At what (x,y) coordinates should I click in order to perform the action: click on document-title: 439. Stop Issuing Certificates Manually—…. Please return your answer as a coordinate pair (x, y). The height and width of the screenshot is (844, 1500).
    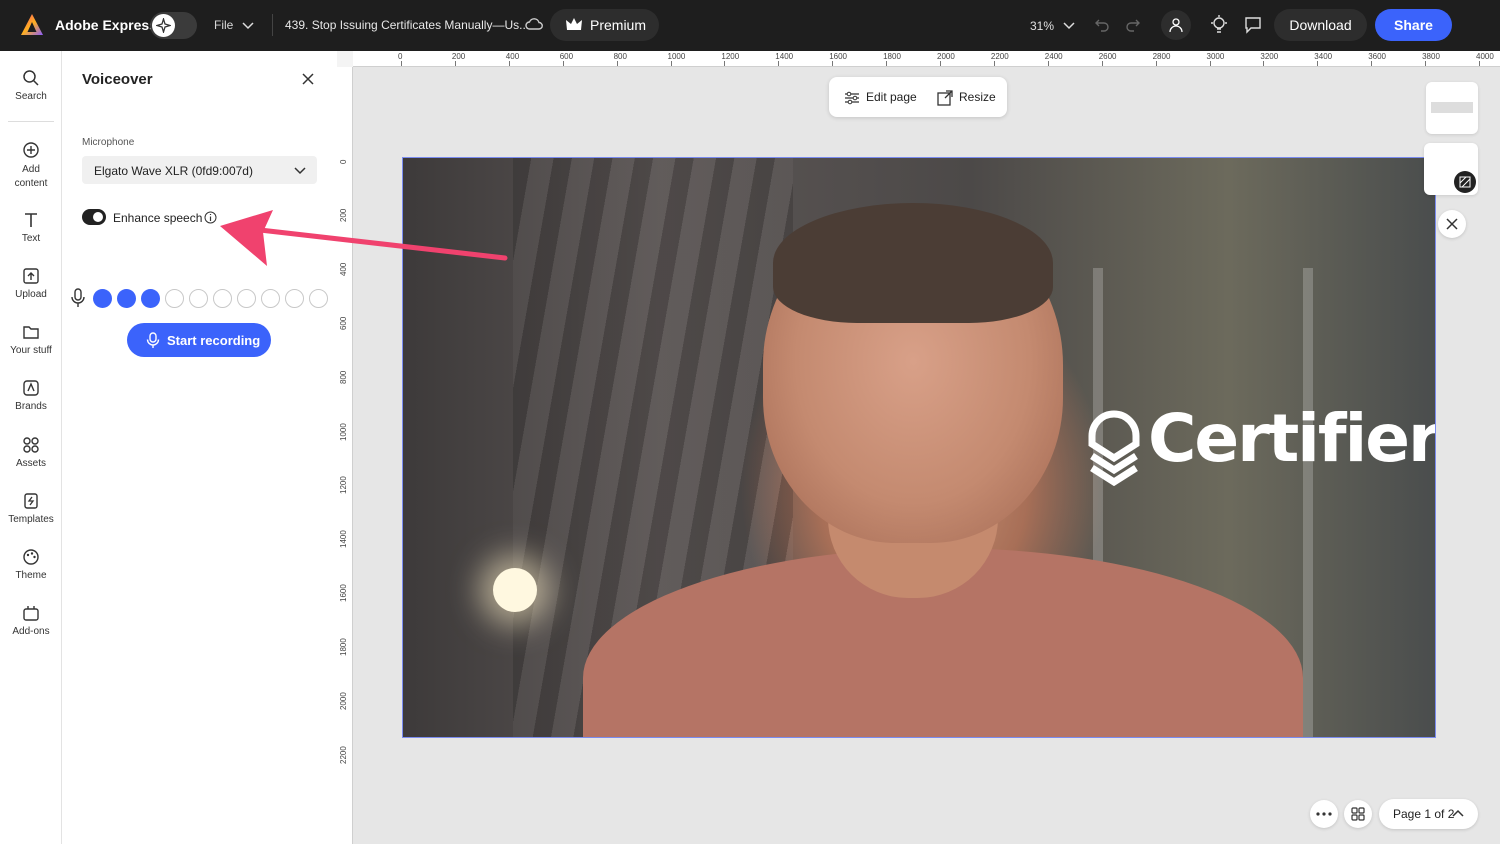
    Looking at the image, I should click on (407, 25).